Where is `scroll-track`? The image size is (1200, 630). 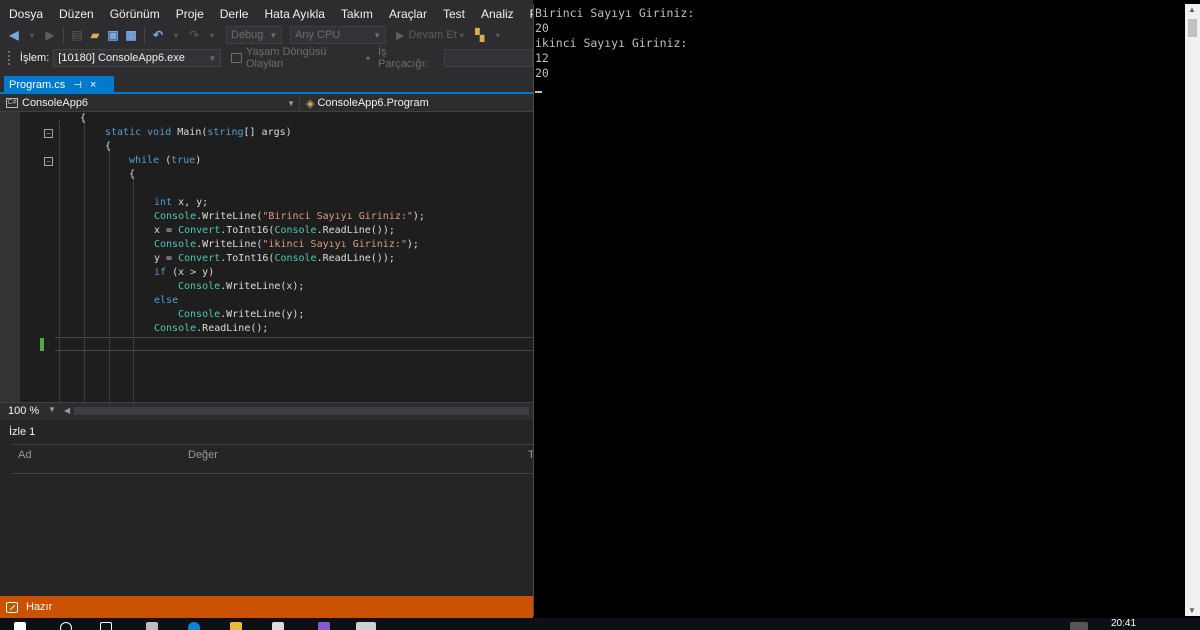 scroll-track is located at coordinates (301, 410).